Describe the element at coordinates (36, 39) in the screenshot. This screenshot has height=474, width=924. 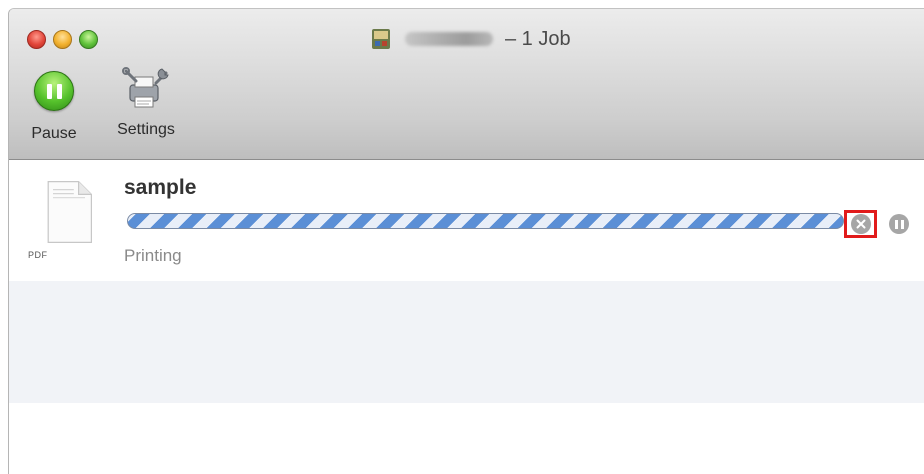
I see `close-window-button` at that location.